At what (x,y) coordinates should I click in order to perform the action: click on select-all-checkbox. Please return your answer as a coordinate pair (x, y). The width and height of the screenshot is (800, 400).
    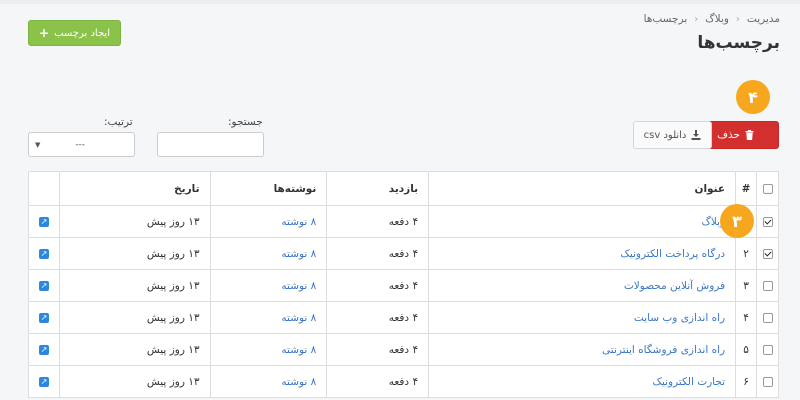
    Looking at the image, I should click on (767, 188).